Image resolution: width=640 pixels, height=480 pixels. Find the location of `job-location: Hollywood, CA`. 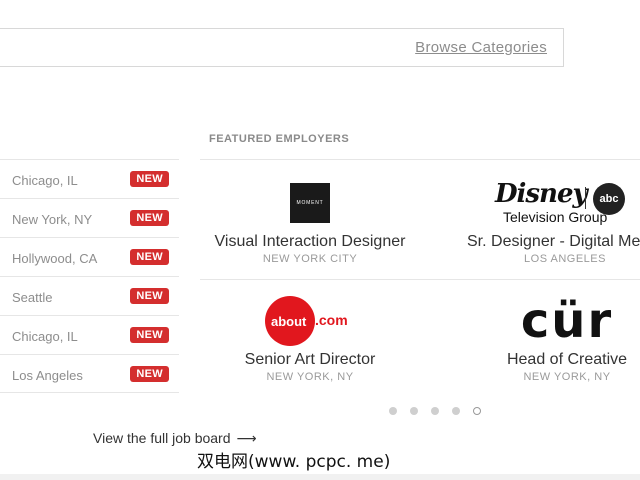

job-location: Hollywood, CA is located at coordinates (55, 258).